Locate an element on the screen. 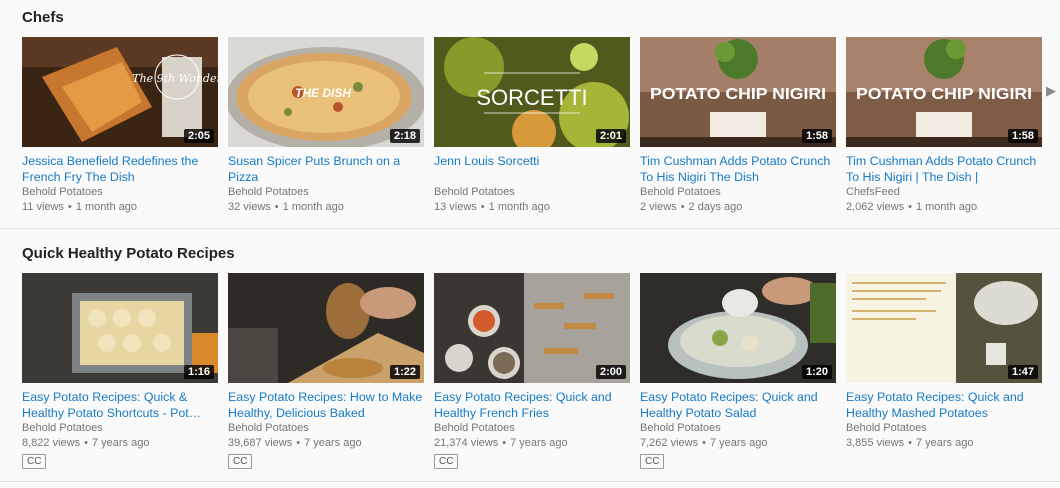  video-duration: 1:22 is located at coordinates (404, 372).